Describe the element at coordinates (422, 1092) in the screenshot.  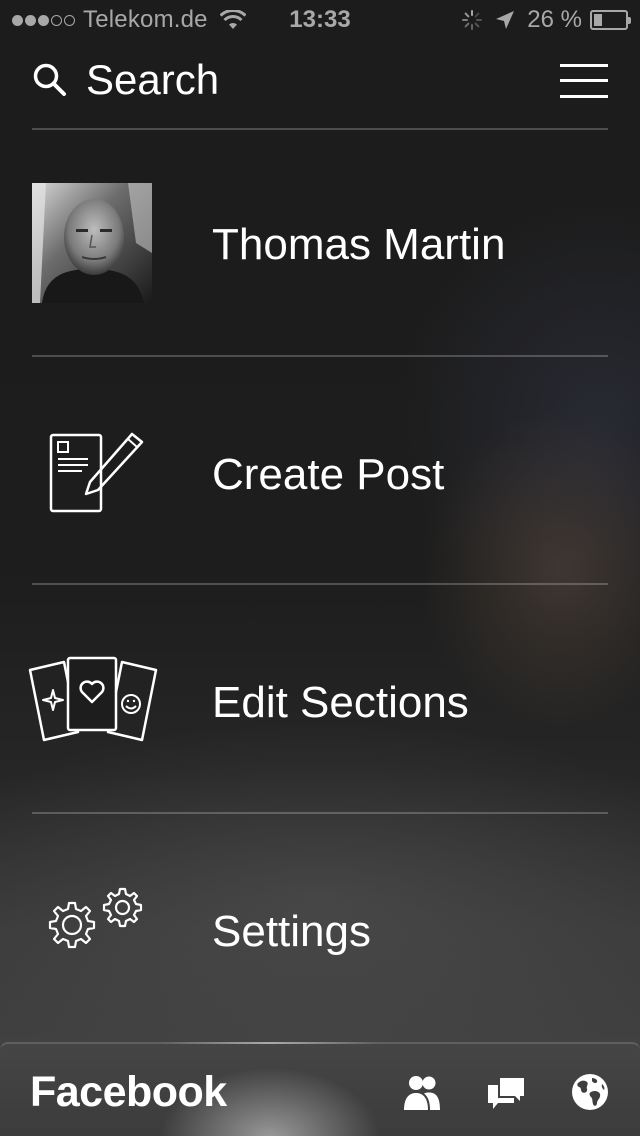
I see `friends-icon` at that location.